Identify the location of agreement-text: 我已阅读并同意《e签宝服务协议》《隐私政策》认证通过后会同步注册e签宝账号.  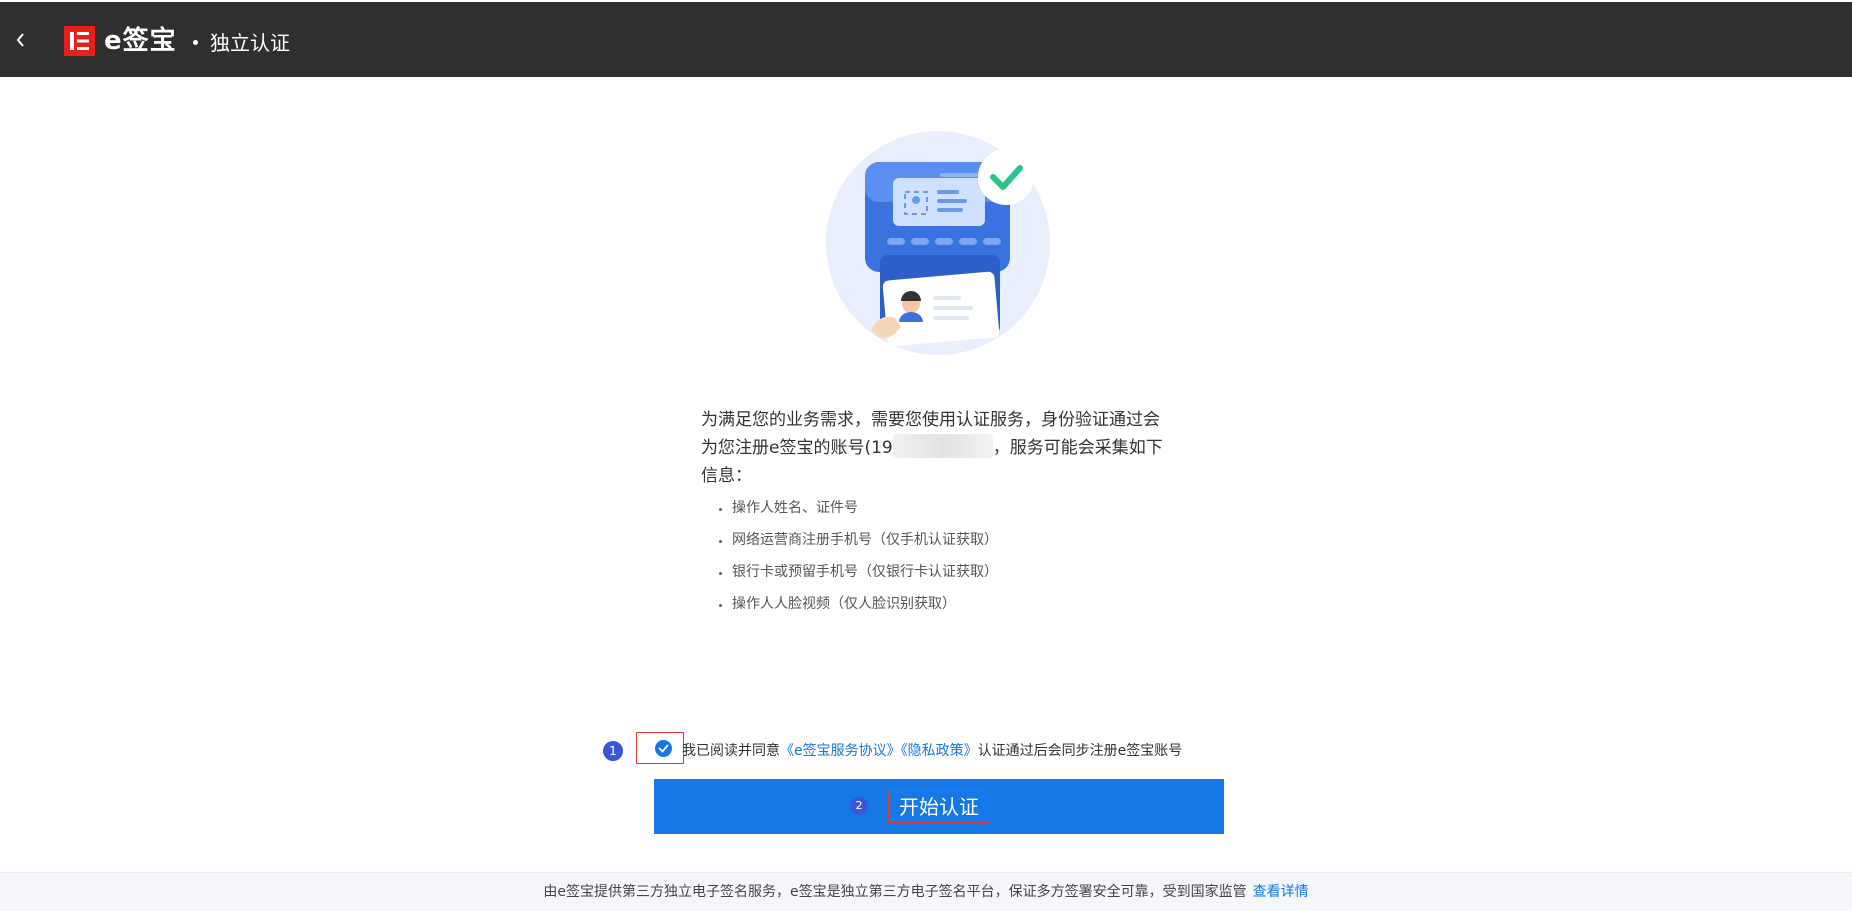
(932, 751).